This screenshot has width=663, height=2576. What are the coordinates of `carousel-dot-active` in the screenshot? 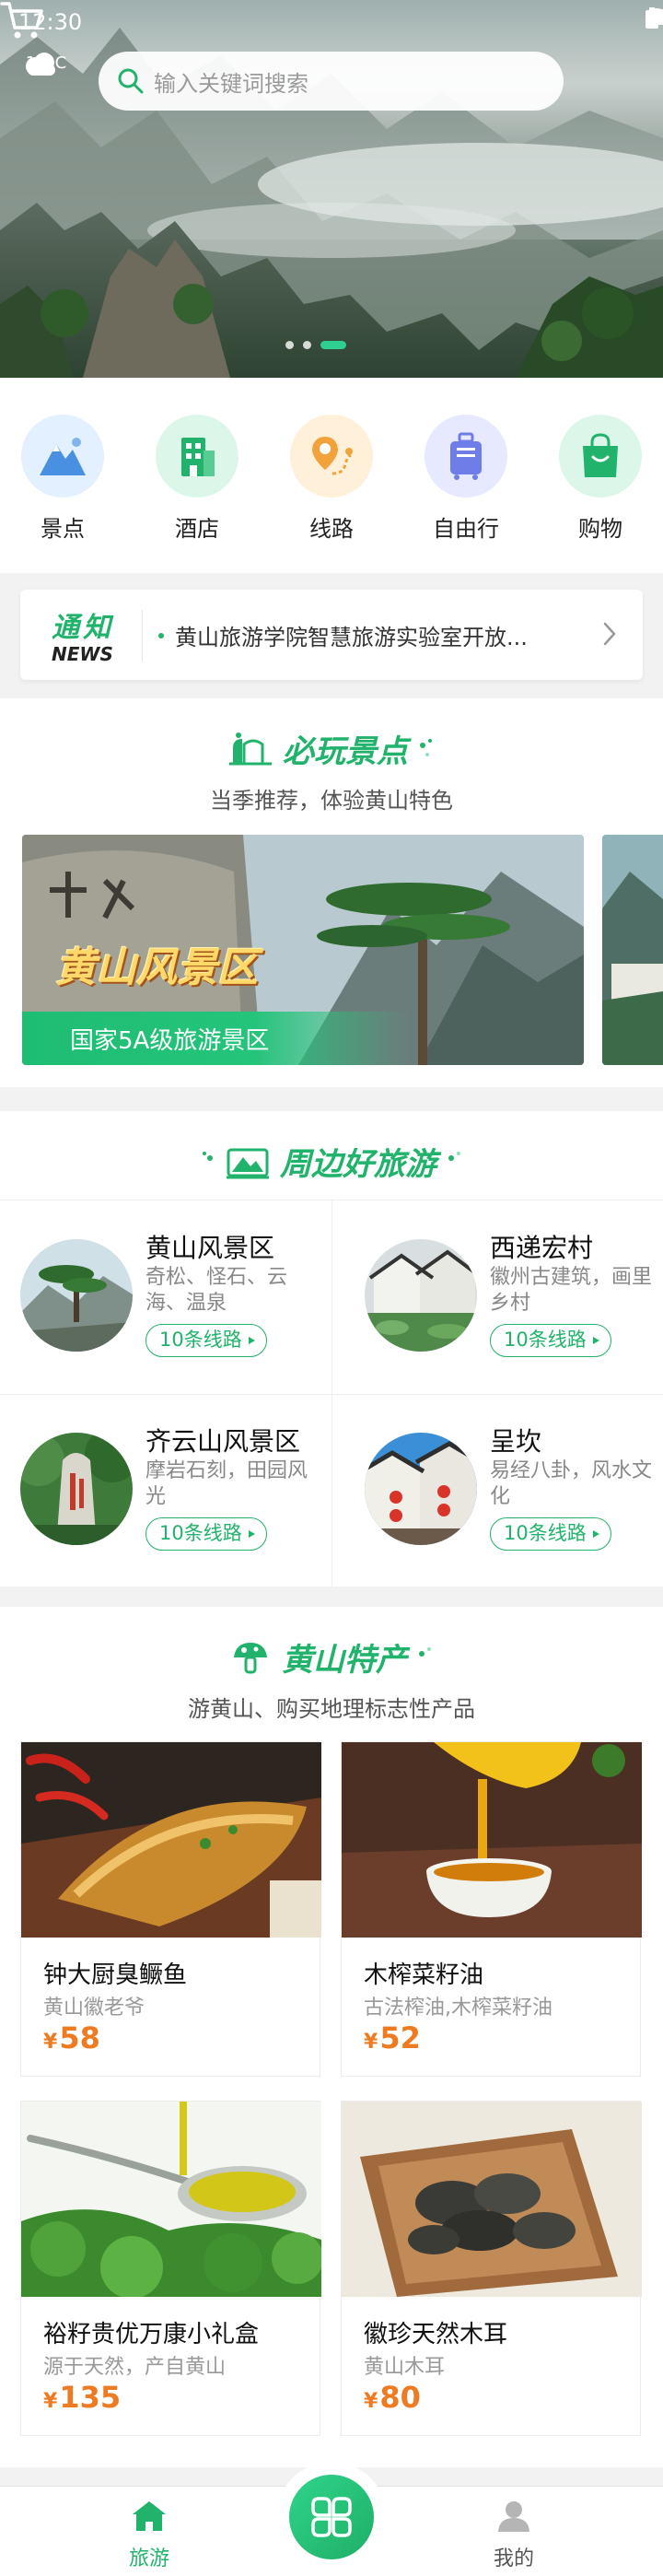 It's located at (333, 345).